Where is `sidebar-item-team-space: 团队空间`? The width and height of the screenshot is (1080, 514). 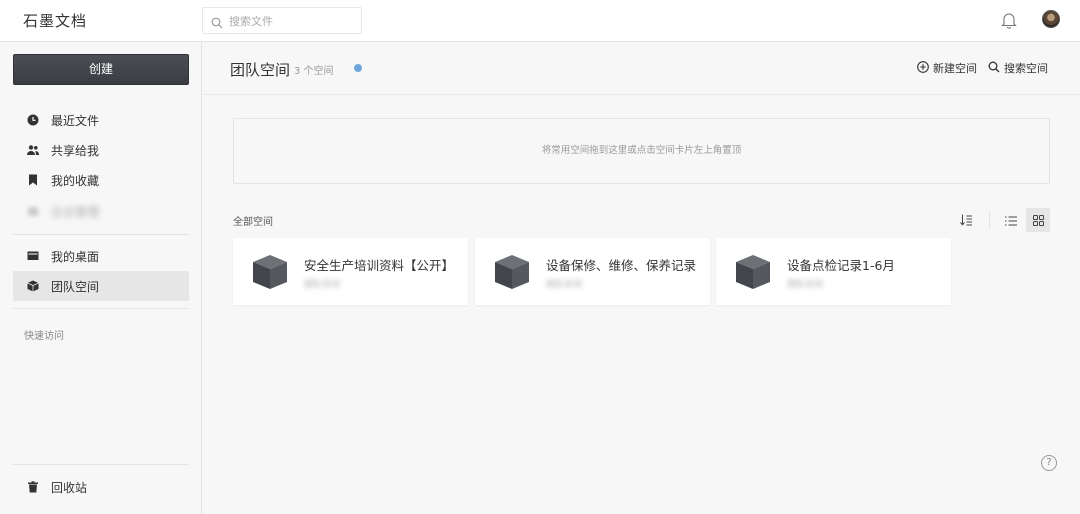 sidebar-item-team-space: 团队空间 is located at coordinates (101, 286).